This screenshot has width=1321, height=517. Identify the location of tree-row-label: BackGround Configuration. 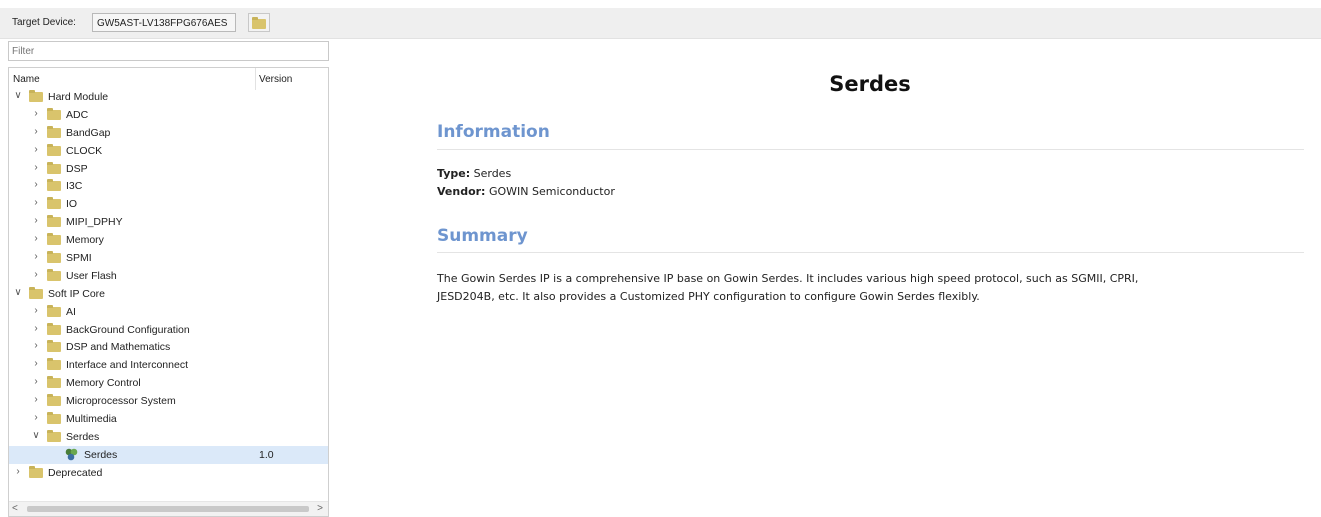
(128, 329).